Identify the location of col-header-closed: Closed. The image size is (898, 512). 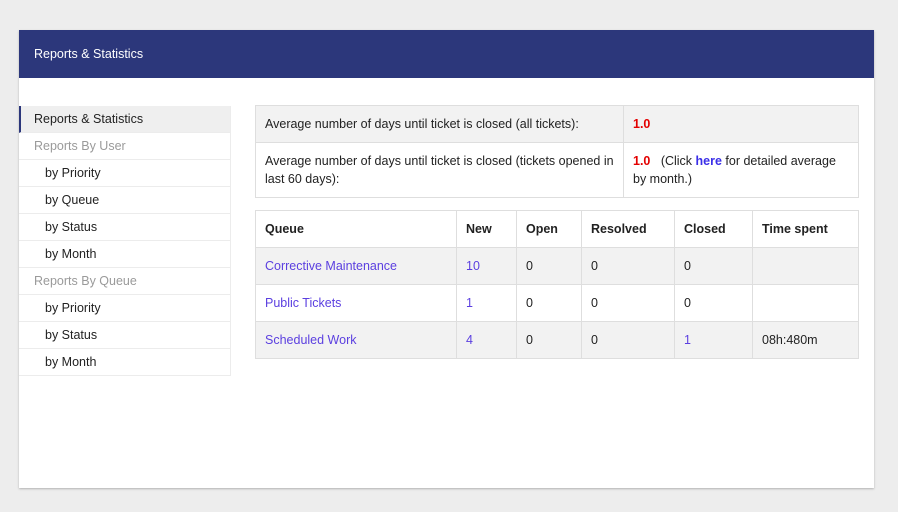
(713, 229).